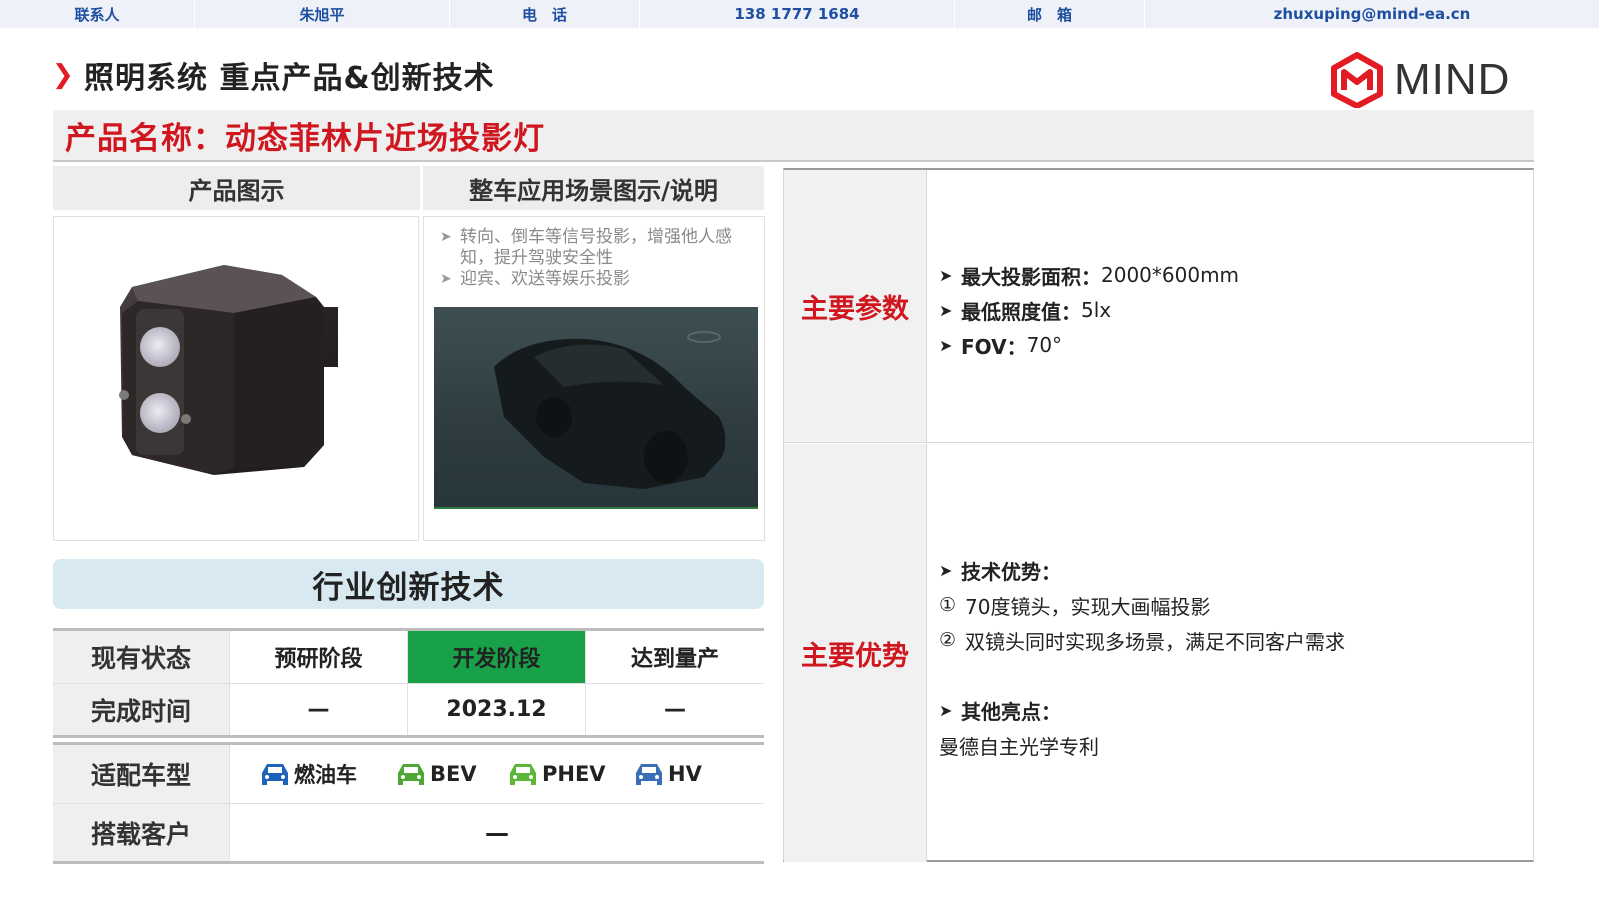  What do you see at coordinates (322, 14) in the screenshot?
I see `contact-name: 朱旭平` at bounding box center [322, 14].